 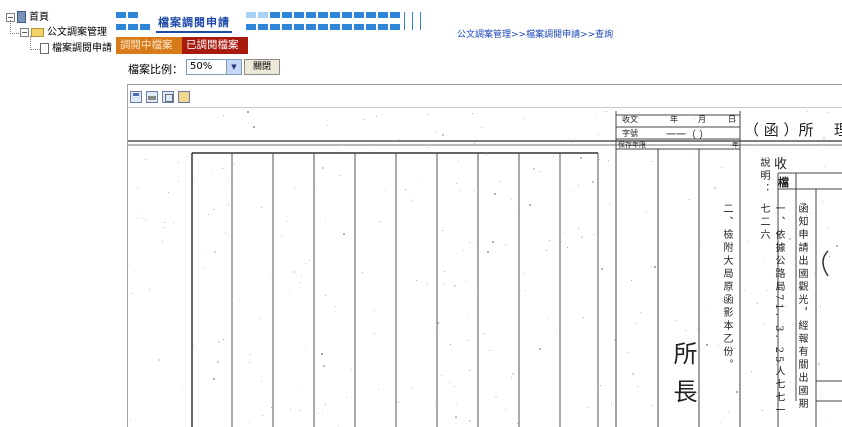 I want to click on tab-borrowing-files: 調閱中檔案, so click(x=149, y=45).